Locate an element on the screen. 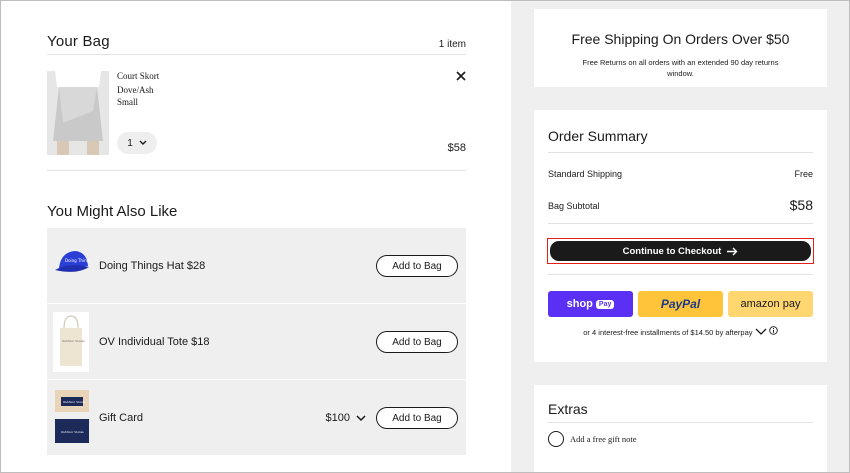 The height and width of the screenshot is (473, 850). gift-note-label: Add a free gift note is located at coordinates (603, 439).